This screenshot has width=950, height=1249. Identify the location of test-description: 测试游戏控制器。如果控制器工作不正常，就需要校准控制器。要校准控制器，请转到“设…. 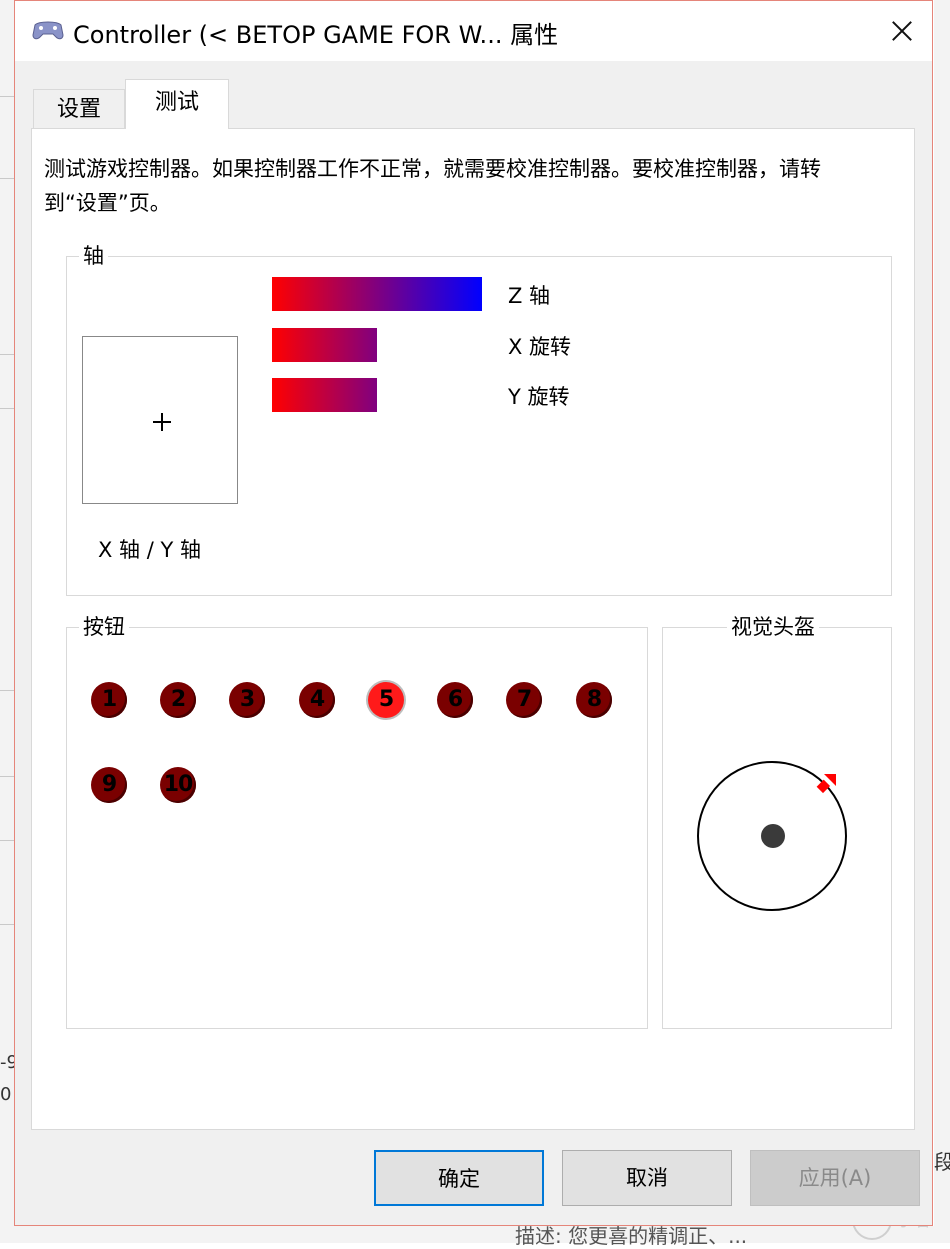
(432, 186).